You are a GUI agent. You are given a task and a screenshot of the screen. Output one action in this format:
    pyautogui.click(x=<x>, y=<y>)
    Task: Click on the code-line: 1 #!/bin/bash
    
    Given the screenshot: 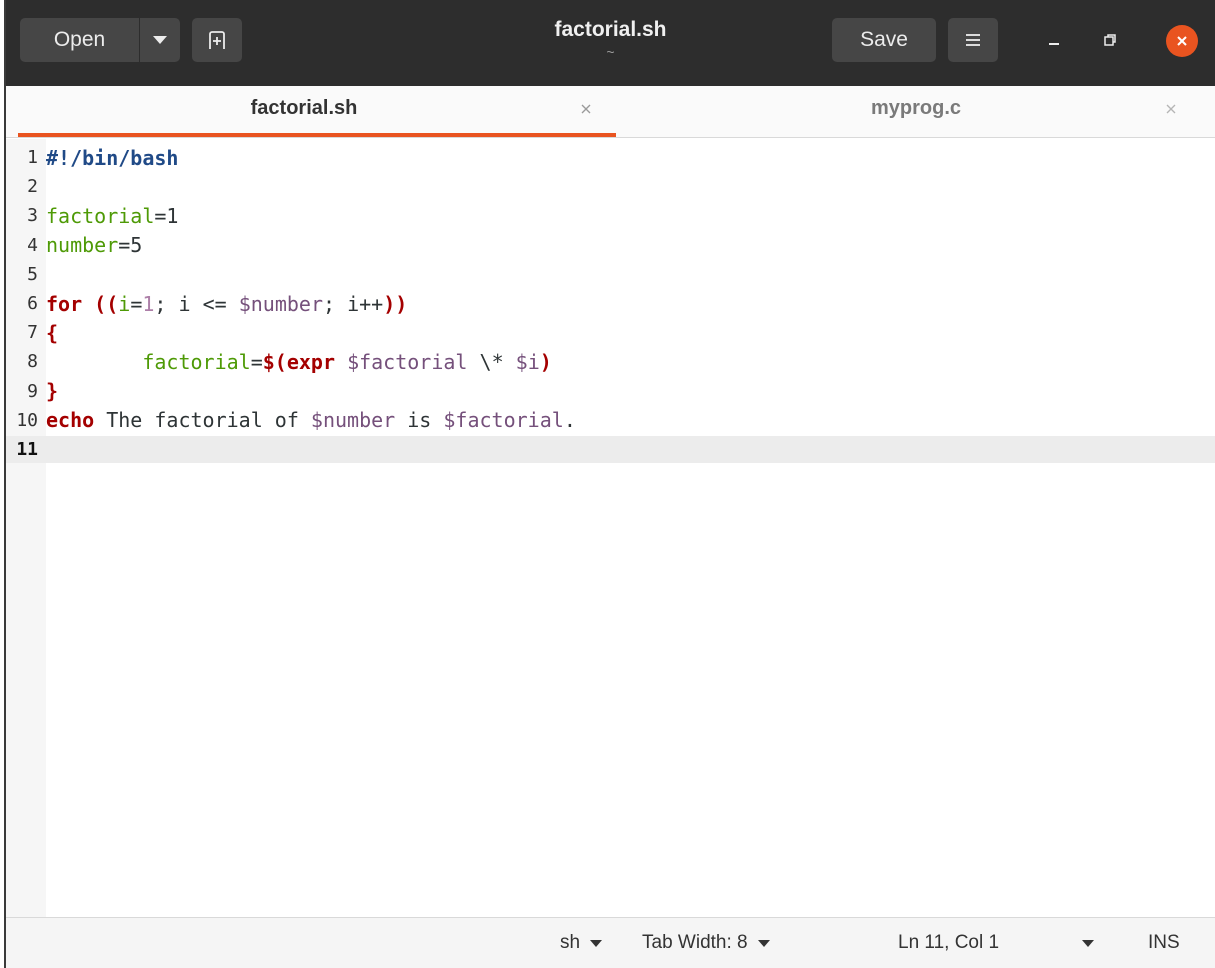 What is the action you would take?
    pyautogui.click(x=610, y=157)
    